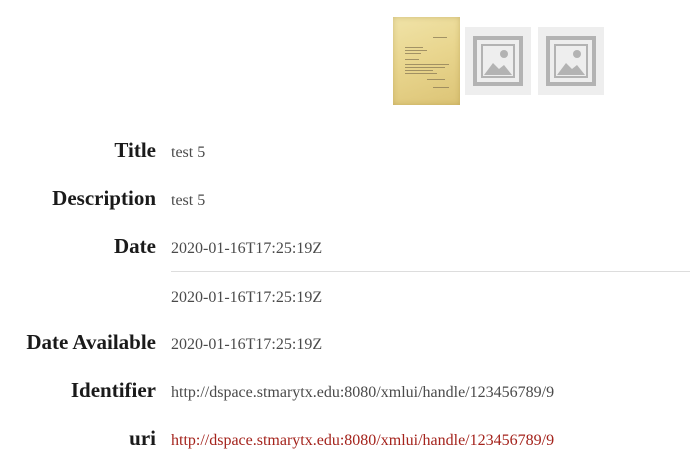  I want to click on field-label-date: Date, so click(135, 246).